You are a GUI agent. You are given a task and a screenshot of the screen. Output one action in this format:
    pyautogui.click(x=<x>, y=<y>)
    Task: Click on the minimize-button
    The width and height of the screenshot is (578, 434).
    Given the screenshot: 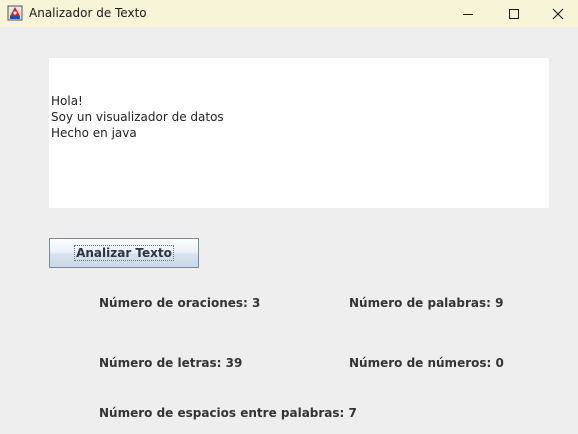 What is the action you would take?
    pyautogui.click(x=468, y=13)
    